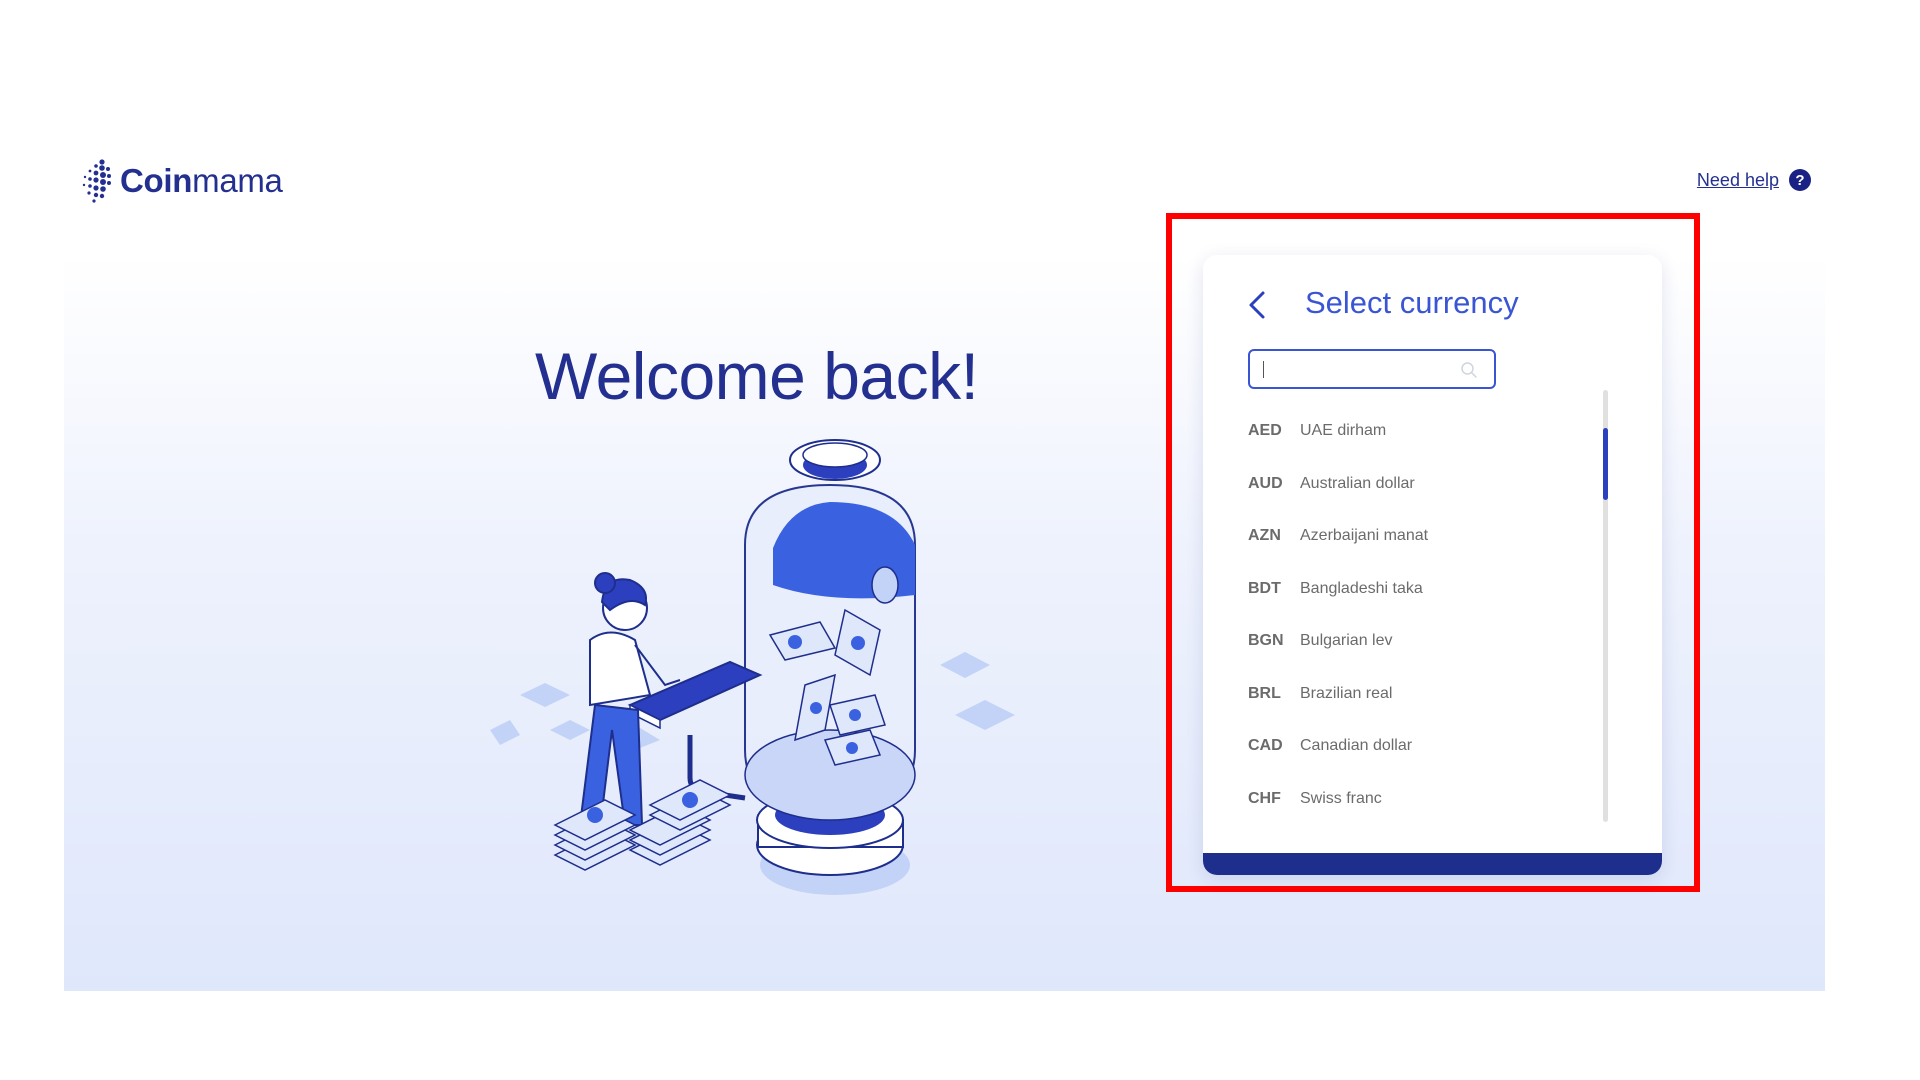 Image resolution: width=1920 pixels, height=1080 pixels. I want to click on currency-option-bdt: BDT Bangladeshi taka, so click(1423, 589).